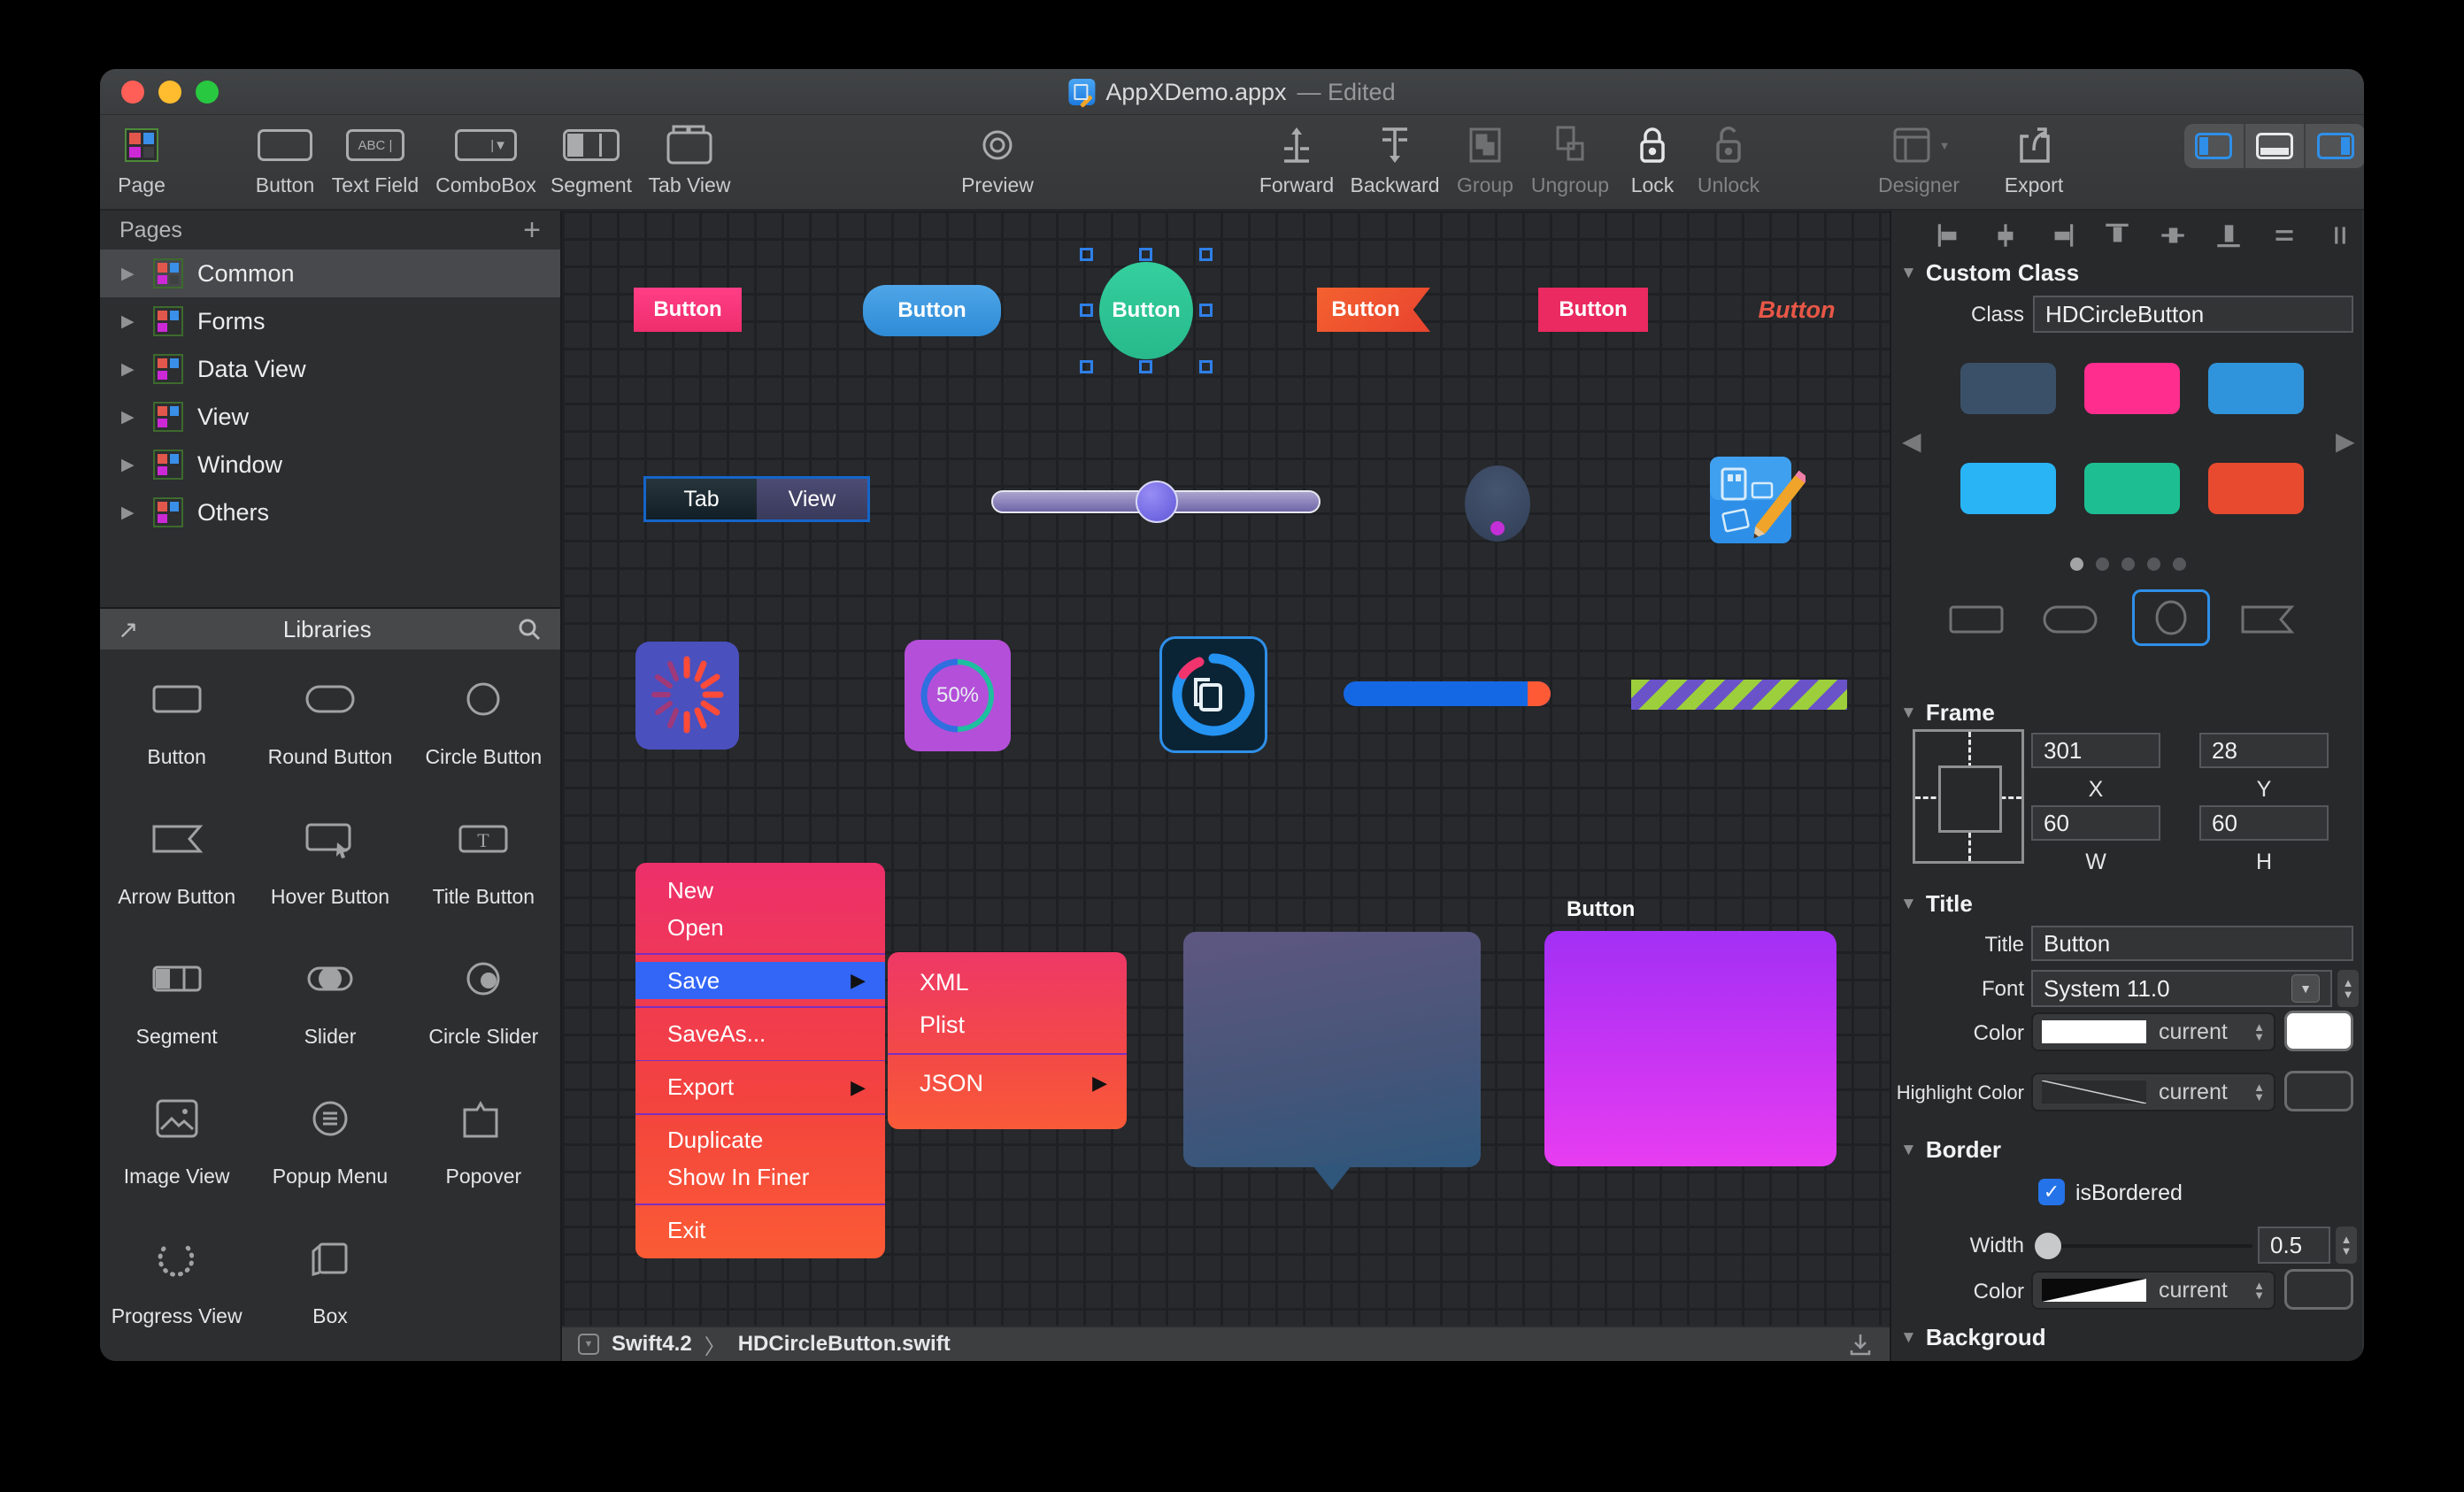 The width and height of the screenshot is (2464, 1492). I want to click on statusbar-file: HDCircleButton.swift, so click(845, 1344).